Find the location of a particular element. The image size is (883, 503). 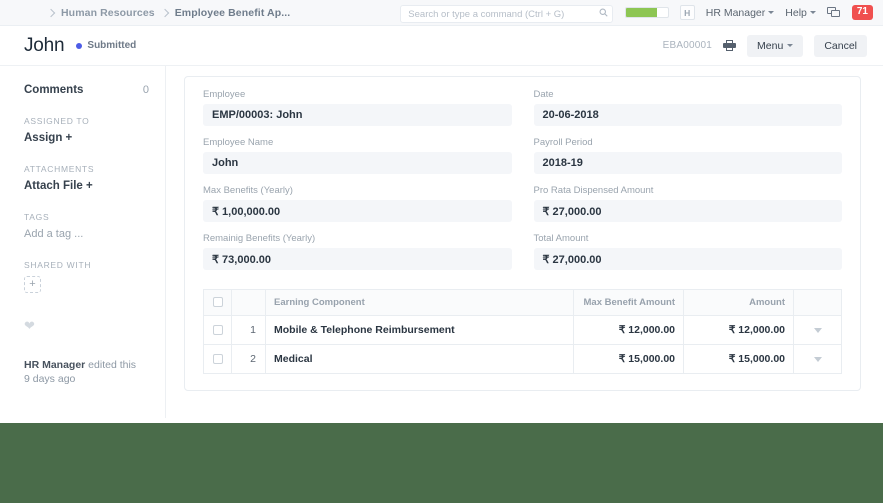

help-menu: Help is located at coordinates (800, 13).